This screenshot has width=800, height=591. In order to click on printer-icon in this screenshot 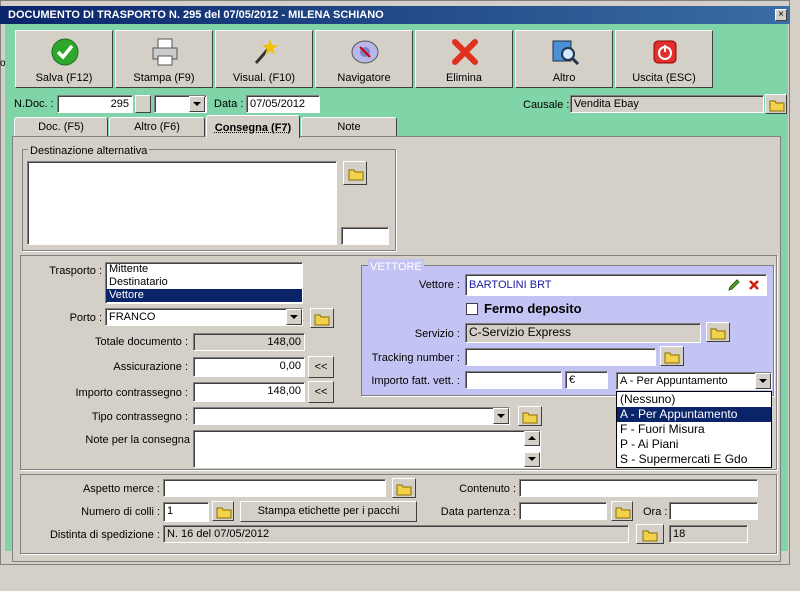, I will do `click(165, 52)`.